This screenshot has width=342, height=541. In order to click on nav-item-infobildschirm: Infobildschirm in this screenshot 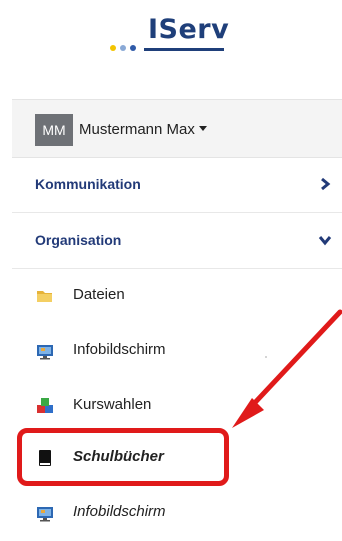, I will do `click(177, 352)`.